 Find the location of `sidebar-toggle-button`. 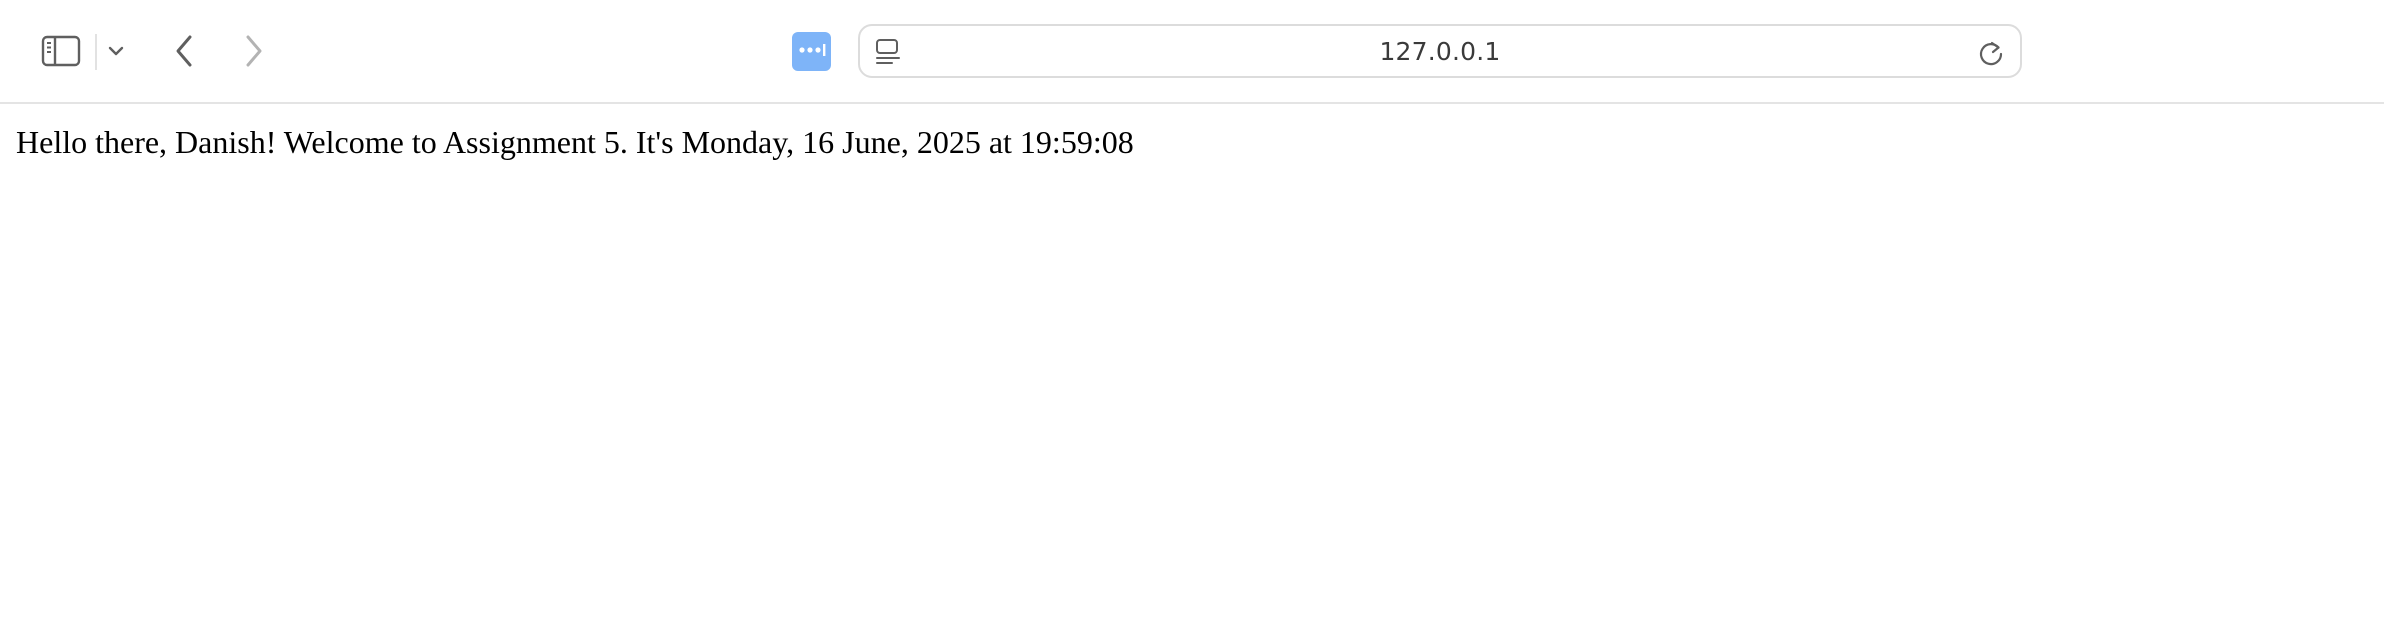

sidebar-toggle-button is located at coordinates (61, 51).